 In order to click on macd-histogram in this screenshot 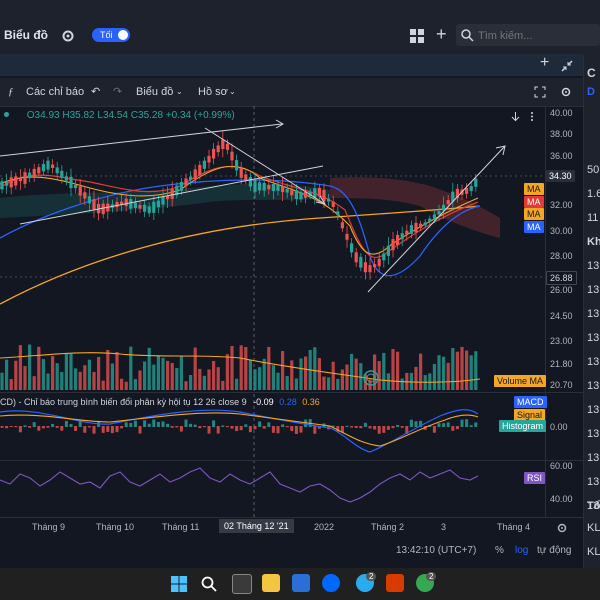, I will do `click(239, 426)`.